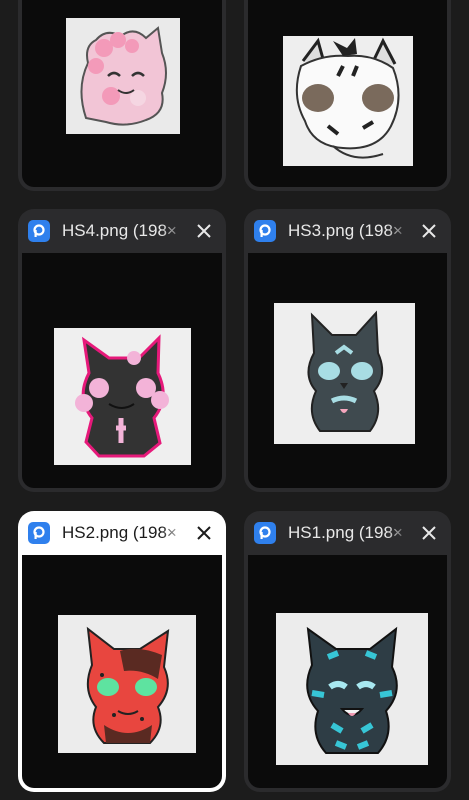 Image resolution: width=469 pixels, height=800 pixels. I want to click on tab-header: HS3.png (198×, so click(347, 231).